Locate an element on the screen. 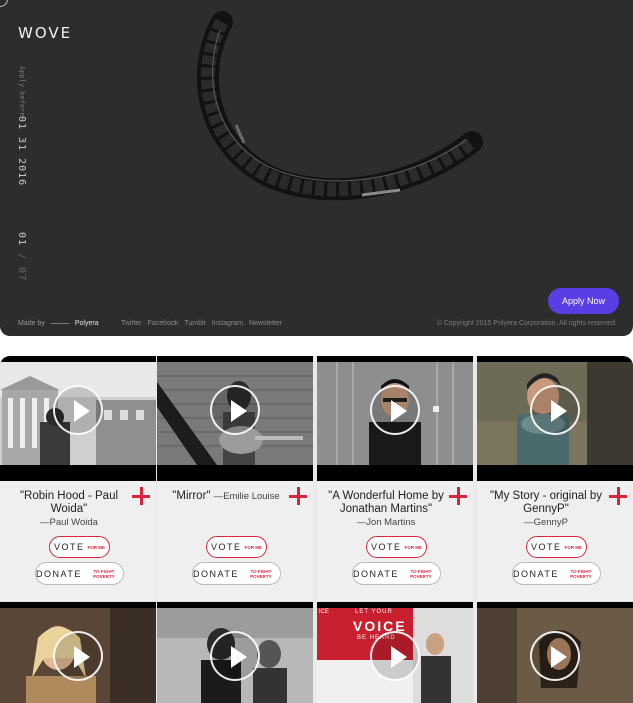 This screenshot has width=633, height=703. banner-brand: ICE is located at coordinates (324, 612).